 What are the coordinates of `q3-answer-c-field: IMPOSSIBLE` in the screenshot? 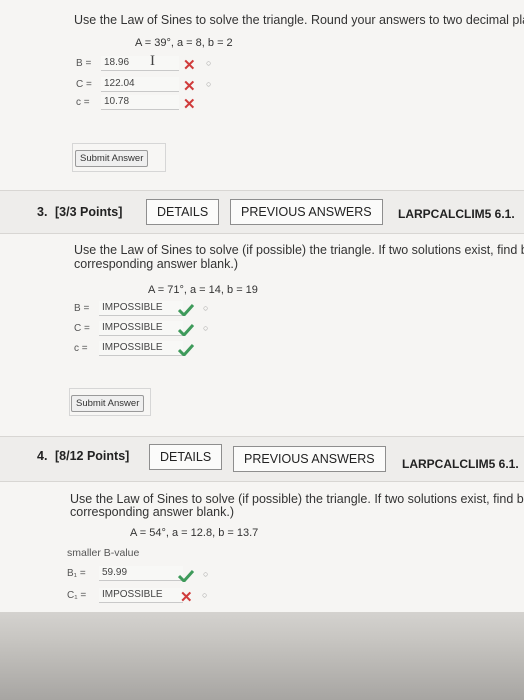 It's located at (141, 348).